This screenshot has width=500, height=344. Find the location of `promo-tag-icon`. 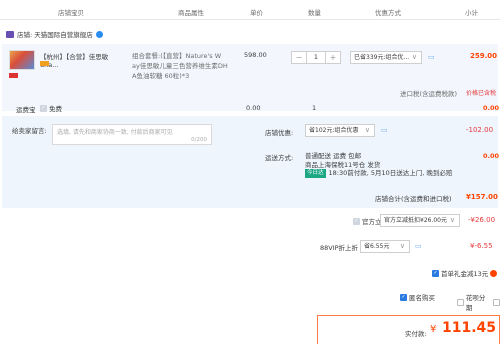

promo-tag-icon is located at coordinates (13, 75).